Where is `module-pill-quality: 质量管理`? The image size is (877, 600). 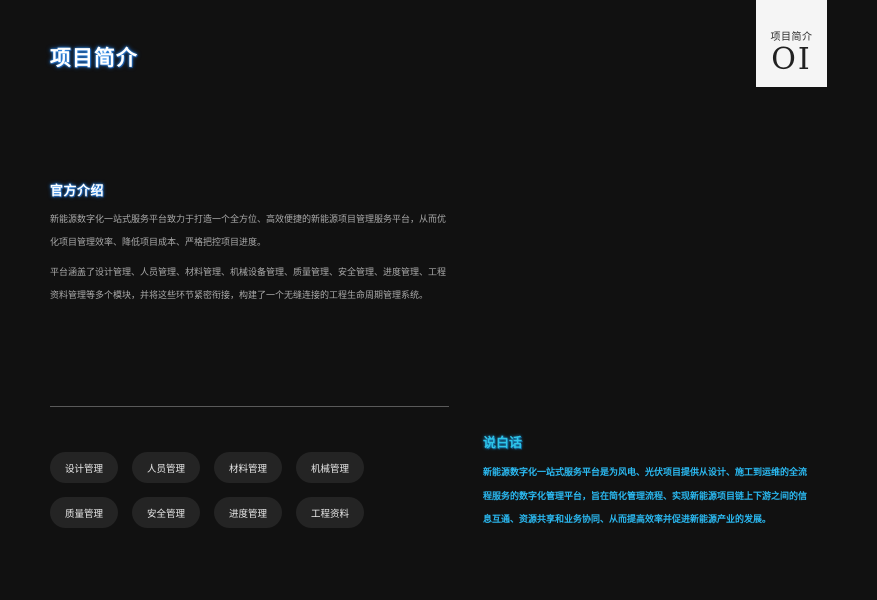 module-pill-quality: 质量管理 is located at coordinates (84, 512).